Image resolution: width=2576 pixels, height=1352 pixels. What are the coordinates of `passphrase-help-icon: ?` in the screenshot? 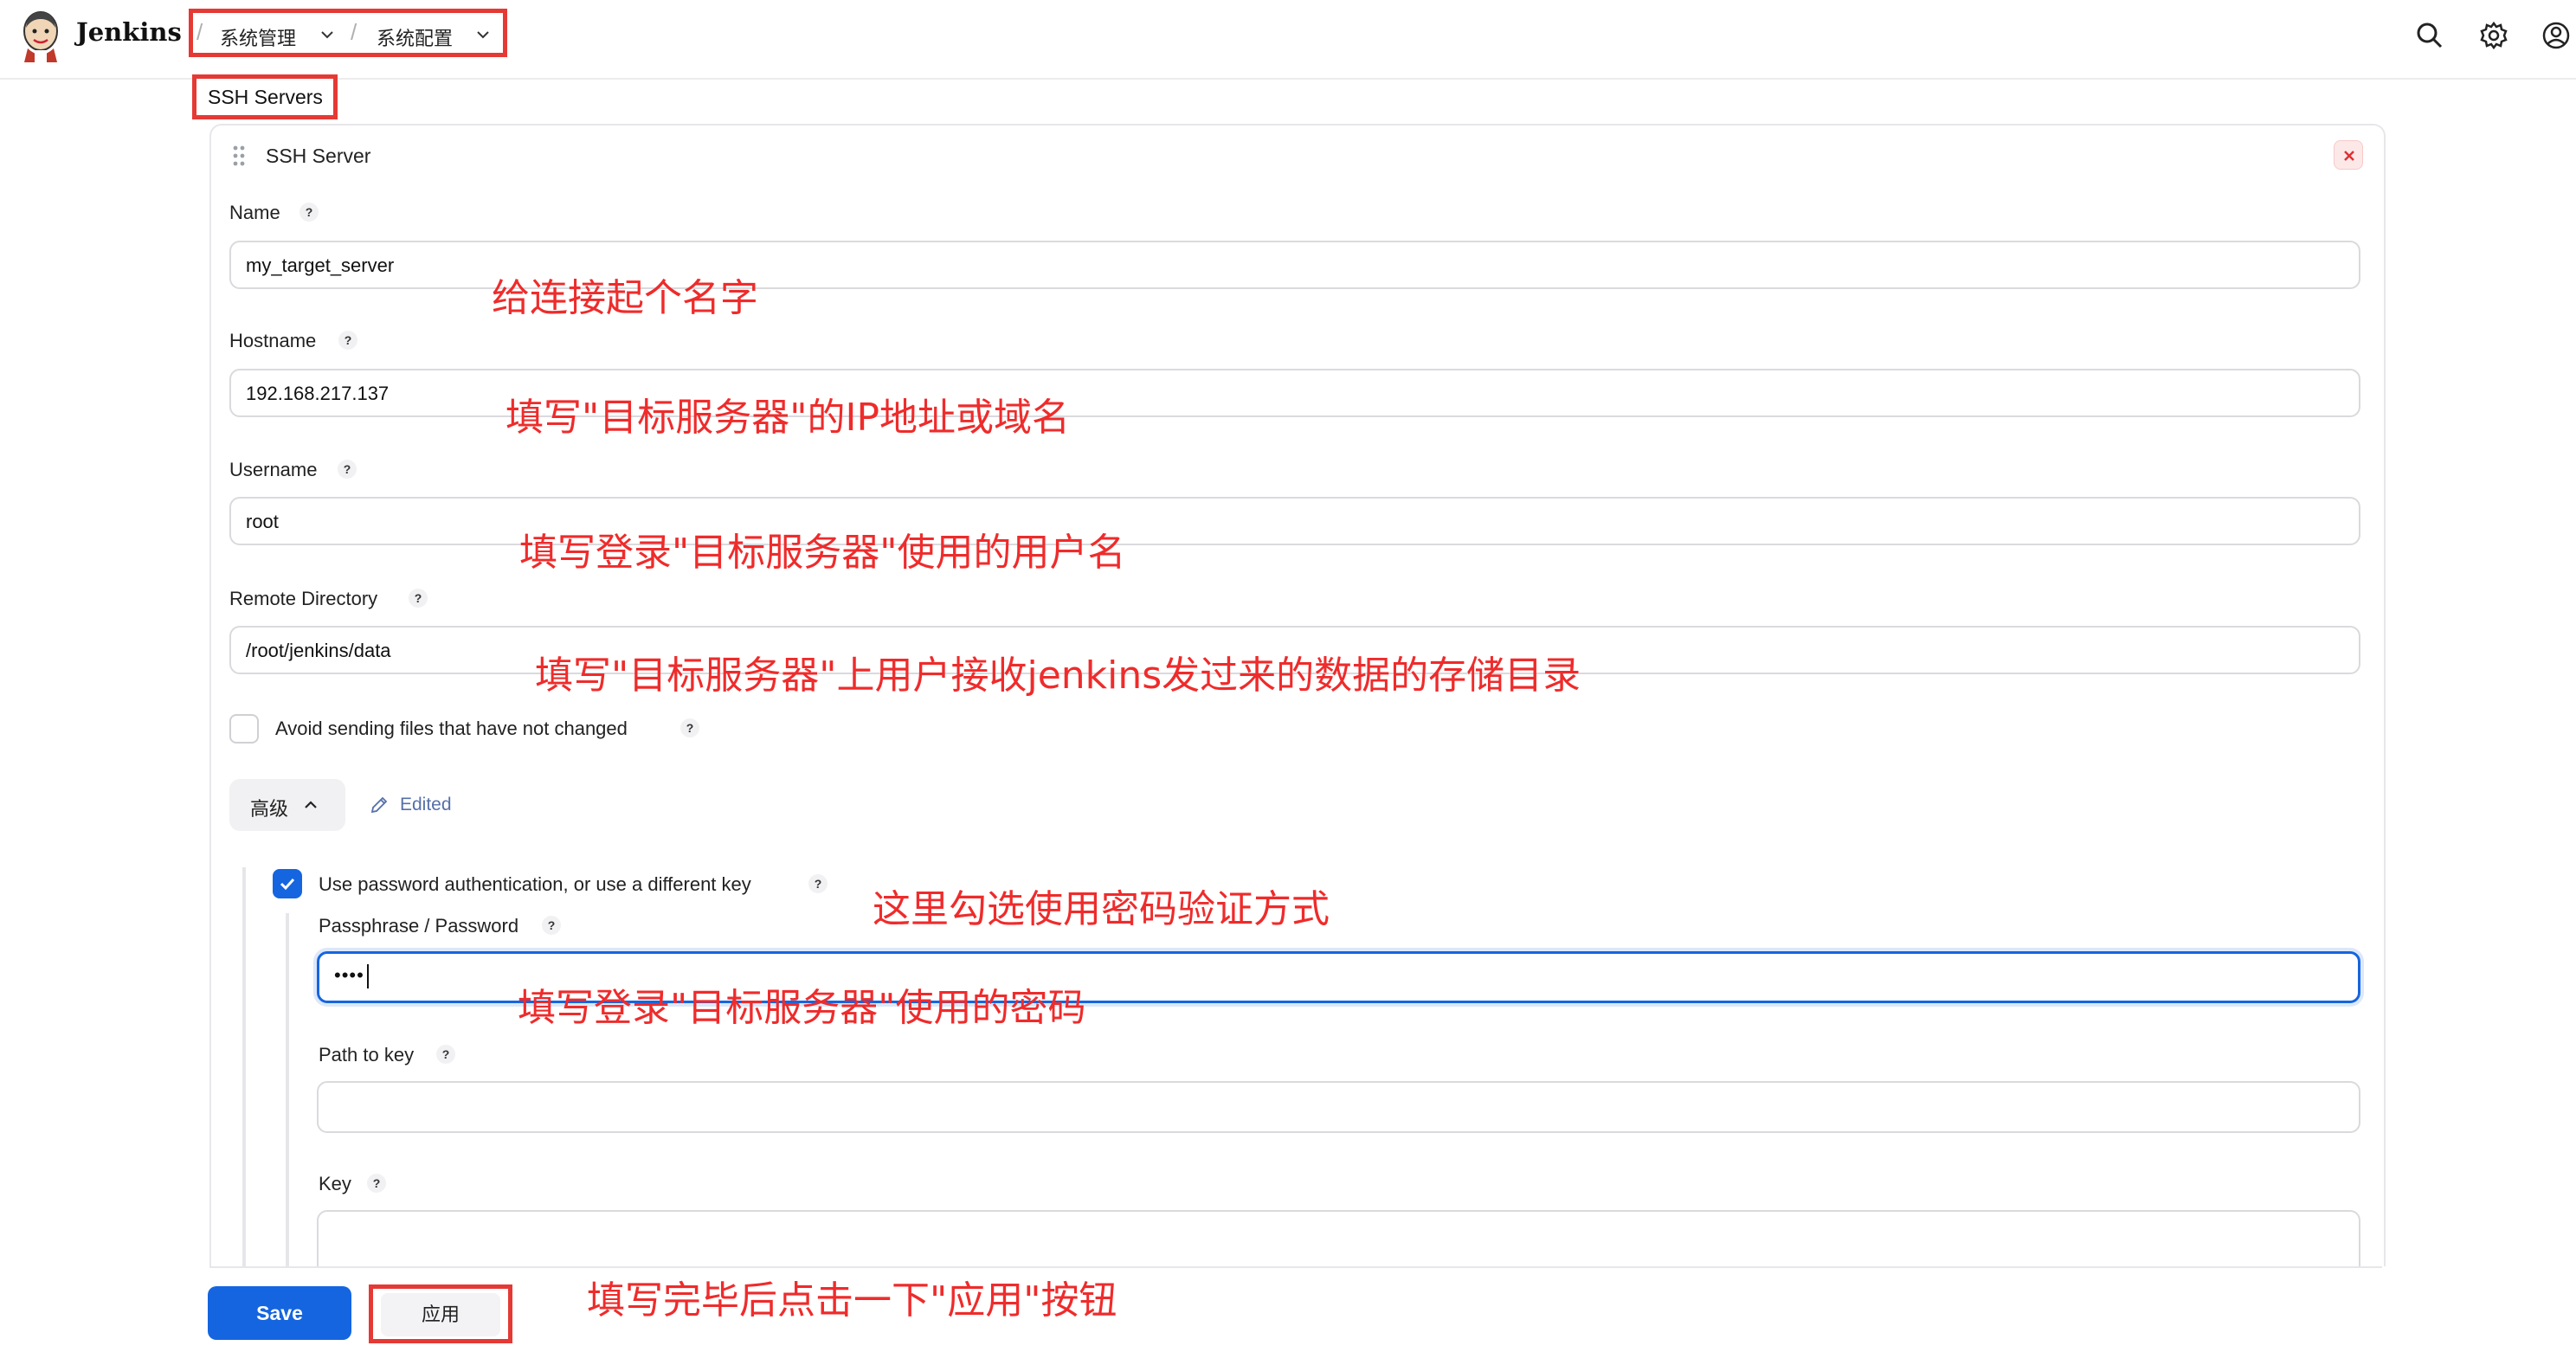 It's located at (551, 925).